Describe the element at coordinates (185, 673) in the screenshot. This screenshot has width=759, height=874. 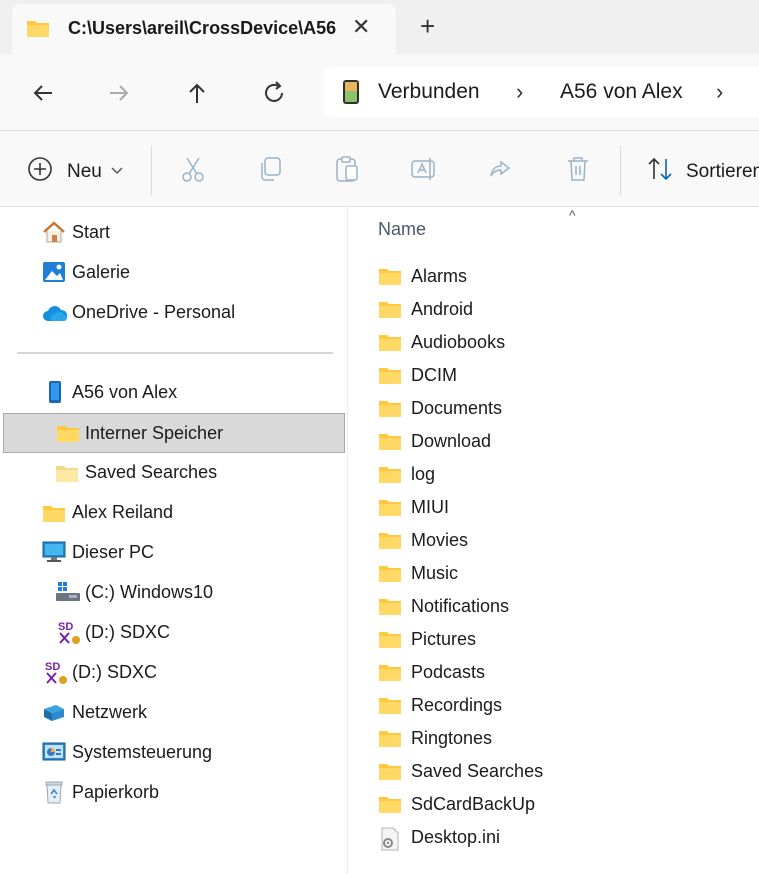
I see `sidebar-item-d-sdxc: SD (D:) SDXC` at that location.